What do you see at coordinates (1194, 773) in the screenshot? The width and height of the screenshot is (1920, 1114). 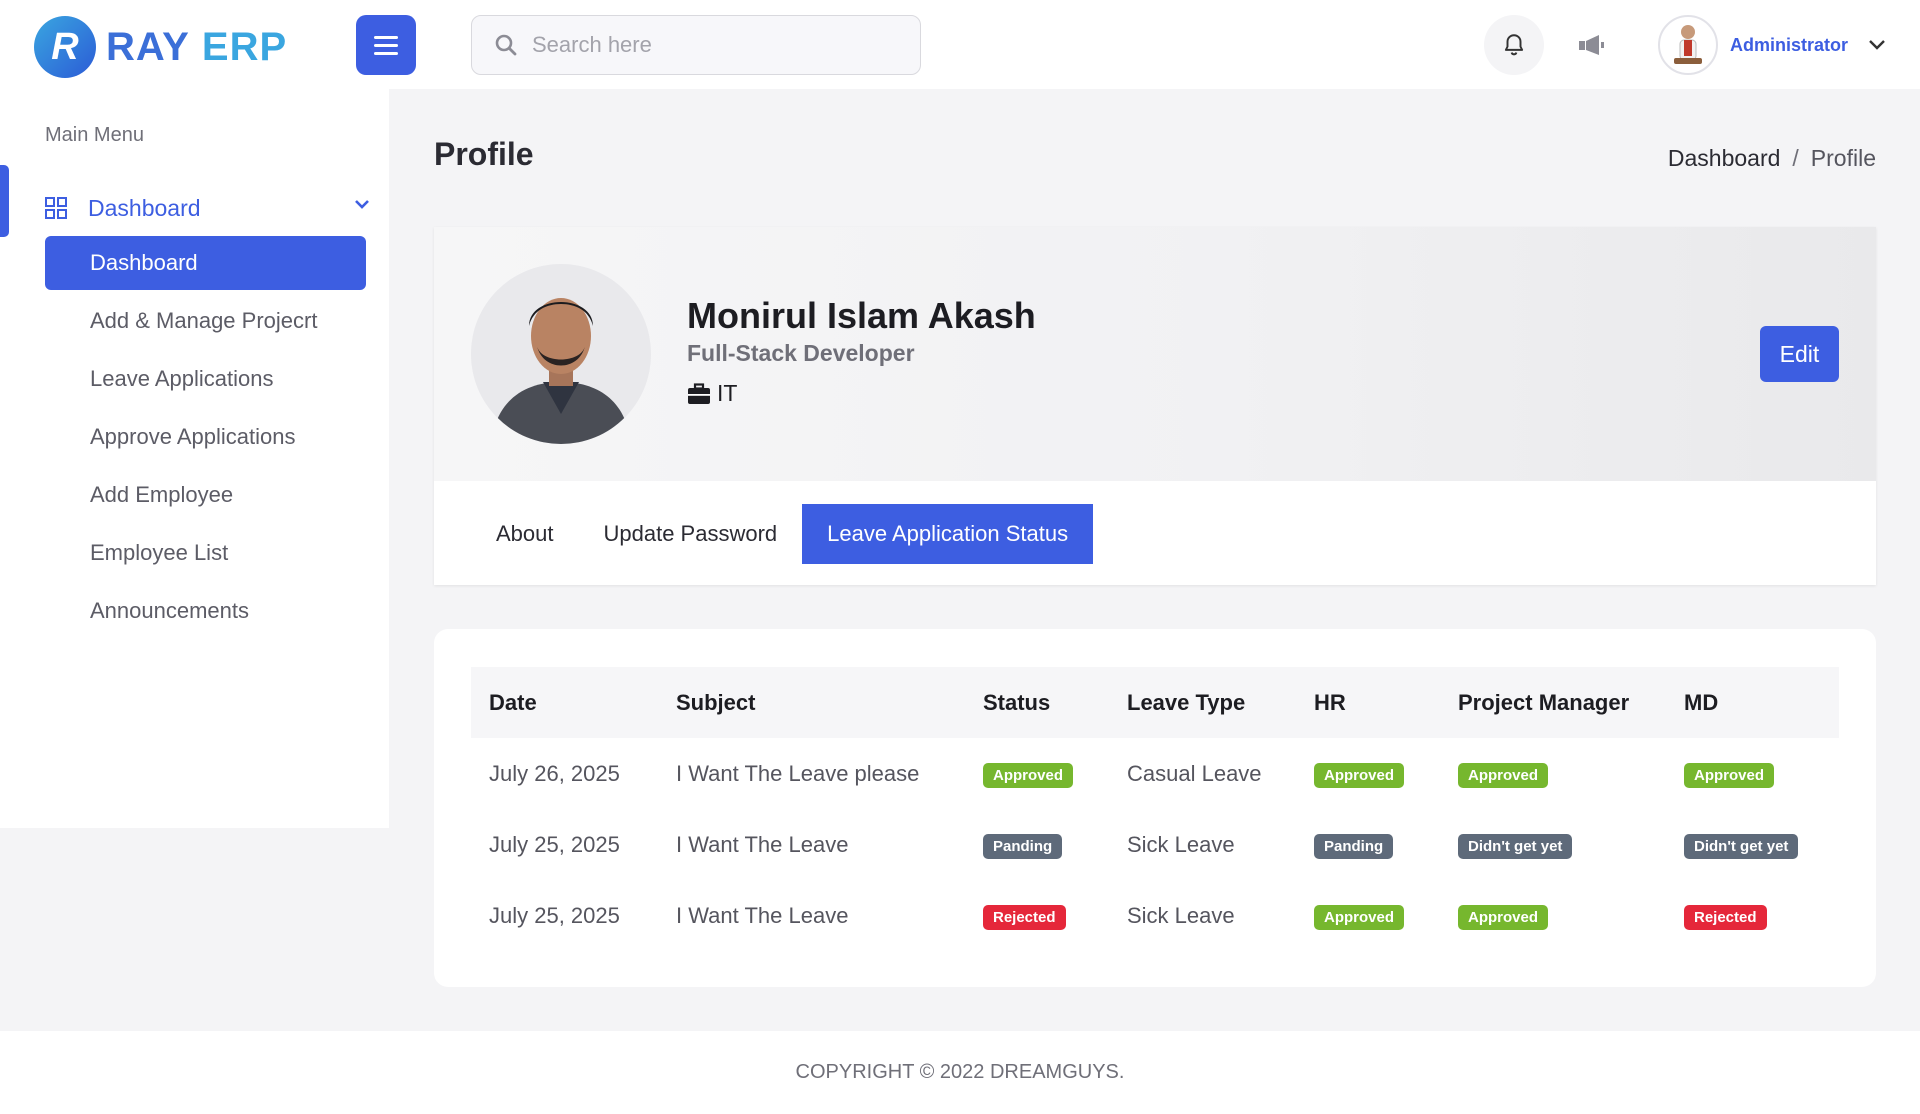 I see `leave-type-cell: Casual Leave` at bounding box center [1194, 773].